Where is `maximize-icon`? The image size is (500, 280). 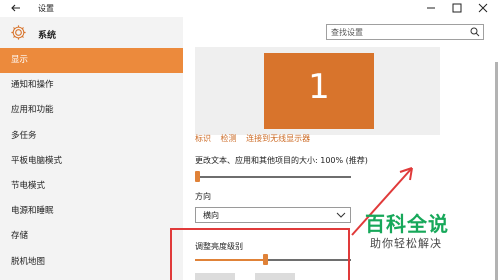 maximize-icon is located at coordinates (457, 8).